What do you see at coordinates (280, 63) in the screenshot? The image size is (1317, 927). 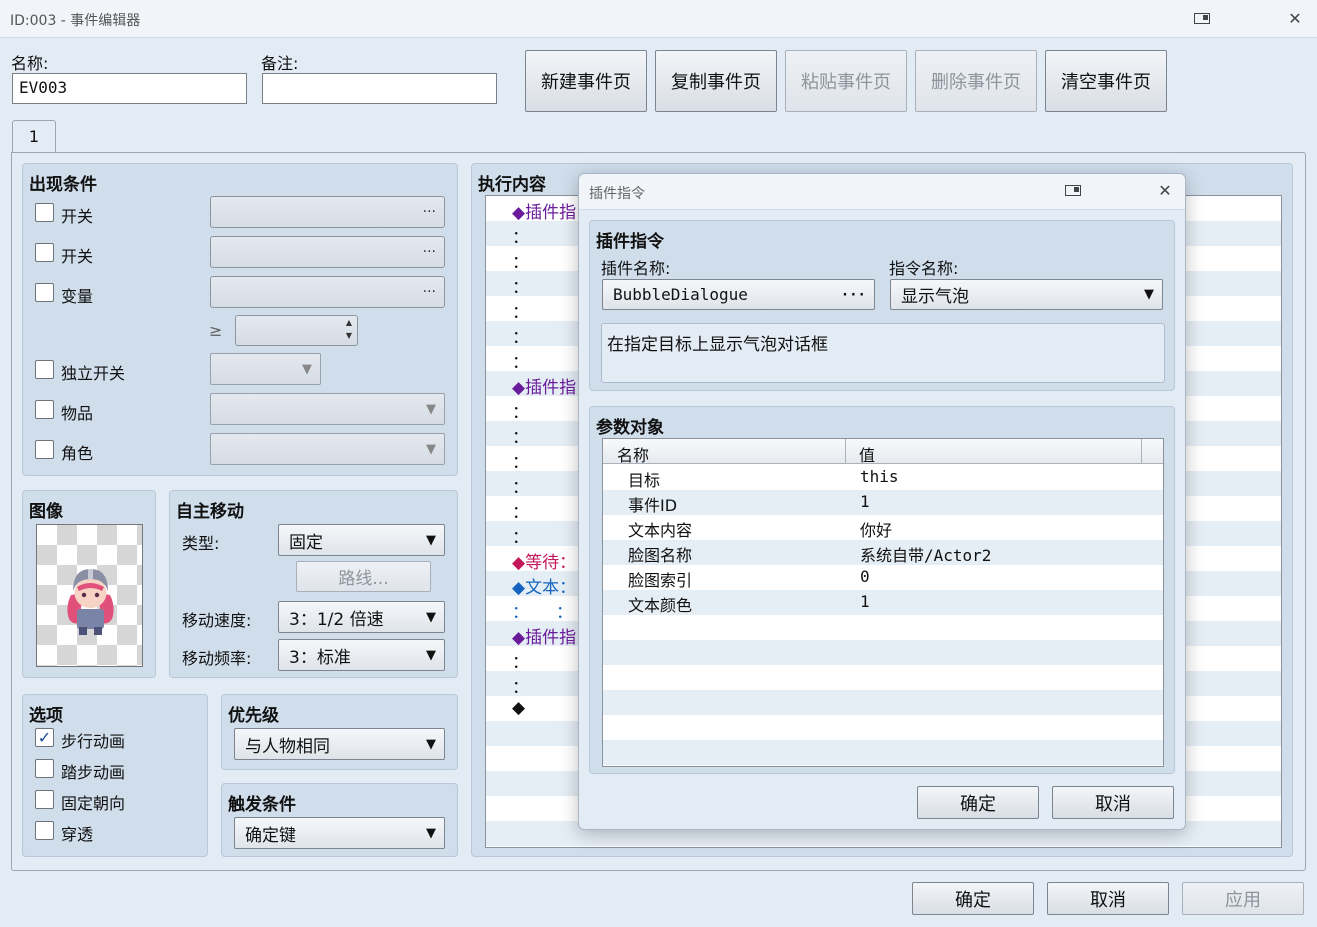 I see `note-label: 备注:` at bounding box center [280, 63].